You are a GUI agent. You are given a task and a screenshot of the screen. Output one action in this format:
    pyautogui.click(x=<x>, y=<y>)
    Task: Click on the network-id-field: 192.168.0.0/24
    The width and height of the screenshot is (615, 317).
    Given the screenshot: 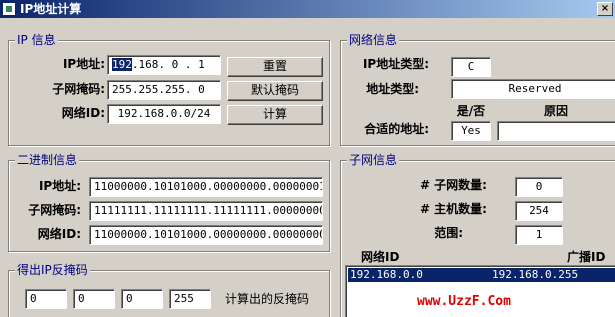 What is the action you would take?
    pyautogui.click(x=164, y=114)
    